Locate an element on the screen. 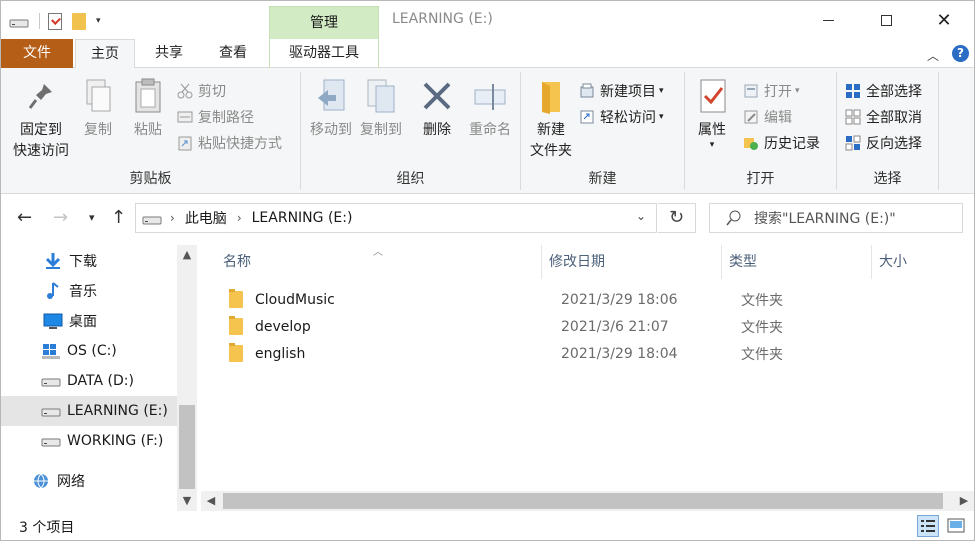 This screenshot has width=975, height=541. nav-item-working-f: WORKING (F:) is located at coordinates (89, 441).